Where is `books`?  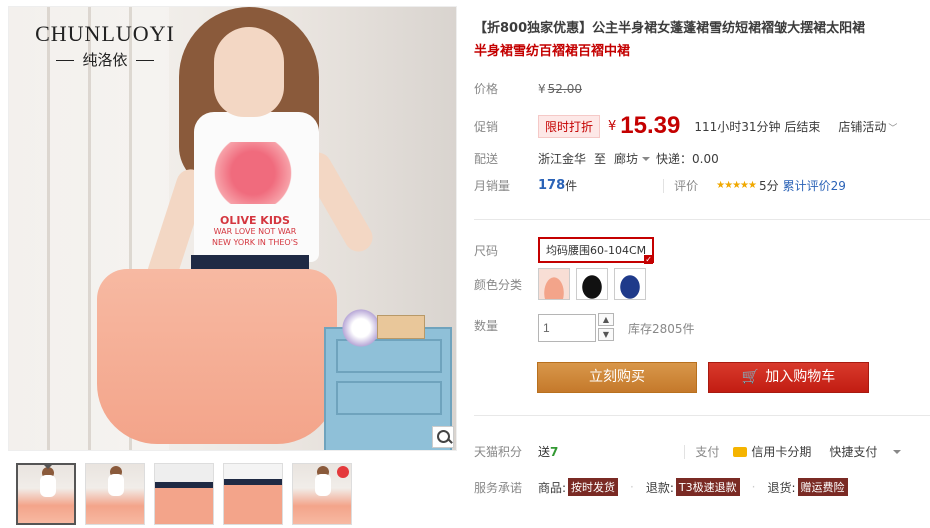 books is located at coordinates (401, 327).